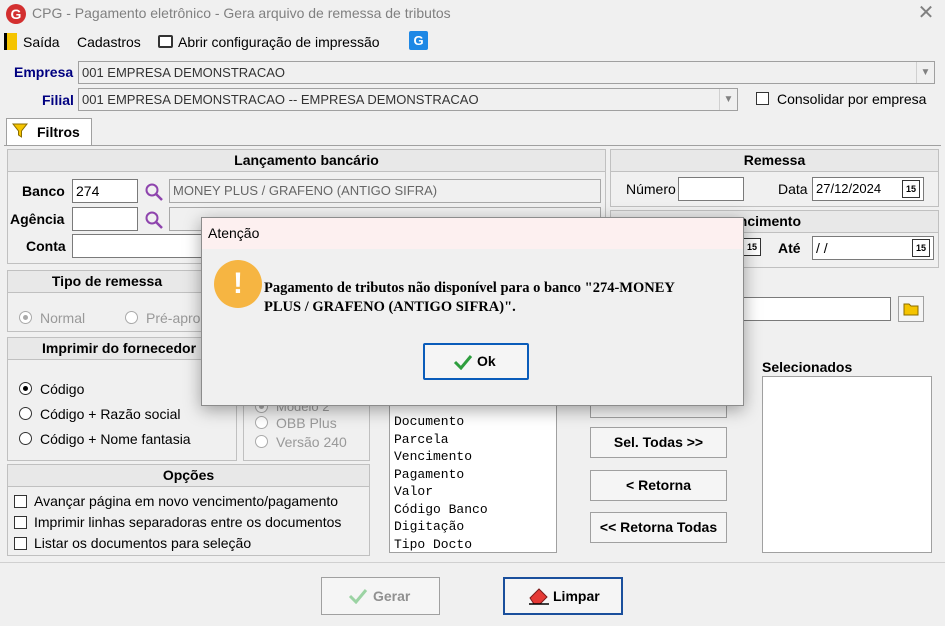 This screenshot has height=626, width=945. I want to click on conta-label: Conta, so click(46, 246).